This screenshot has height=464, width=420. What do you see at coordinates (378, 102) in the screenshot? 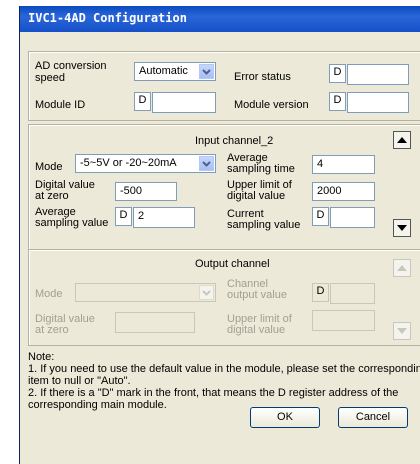
I see `module-version-field` at bounding box center [378, 102].